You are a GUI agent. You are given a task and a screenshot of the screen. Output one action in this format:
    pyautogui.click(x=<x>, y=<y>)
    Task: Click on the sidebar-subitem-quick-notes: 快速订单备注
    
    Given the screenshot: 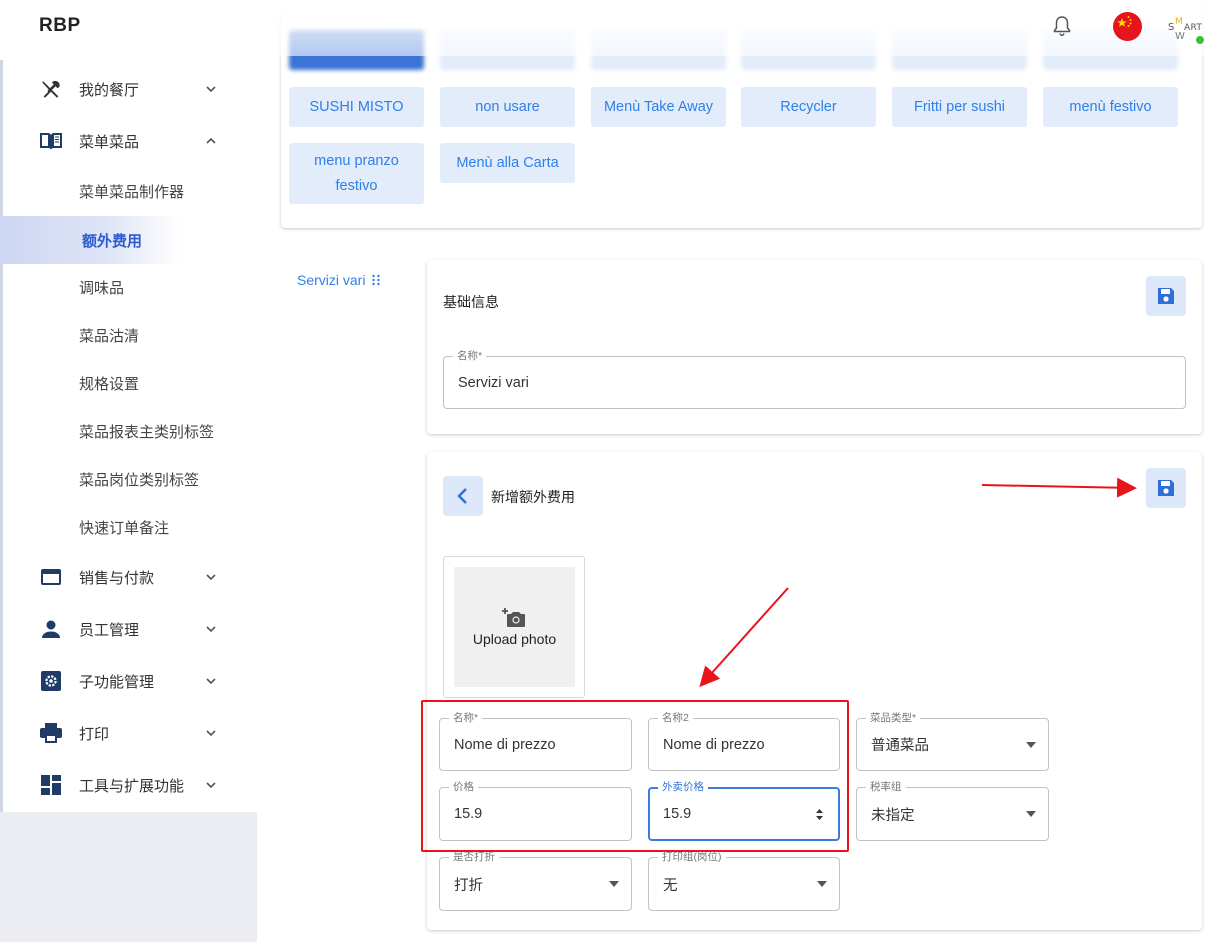 What is the action you would take?
    pyautogui.click(x=128, y=527)
    